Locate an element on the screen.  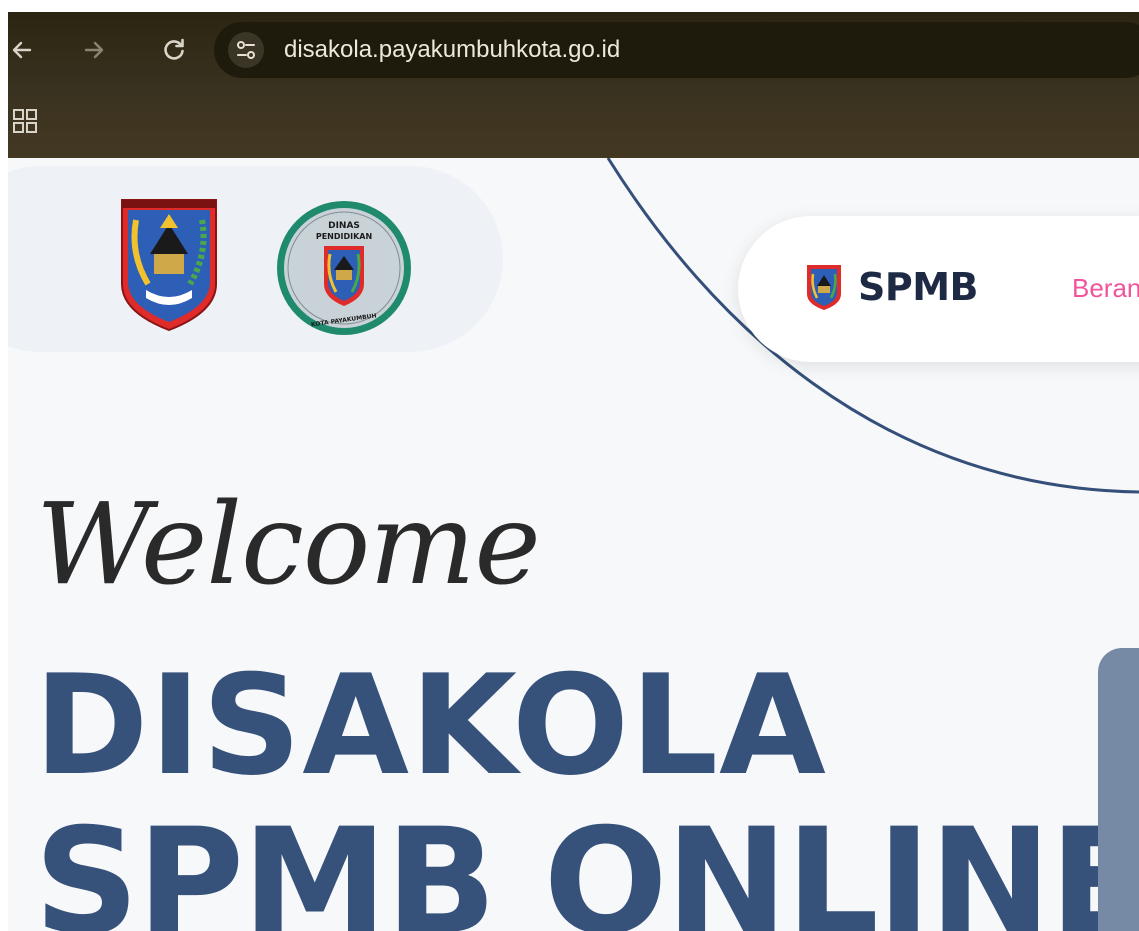
site-info-button is located at coordinates (246, 50).